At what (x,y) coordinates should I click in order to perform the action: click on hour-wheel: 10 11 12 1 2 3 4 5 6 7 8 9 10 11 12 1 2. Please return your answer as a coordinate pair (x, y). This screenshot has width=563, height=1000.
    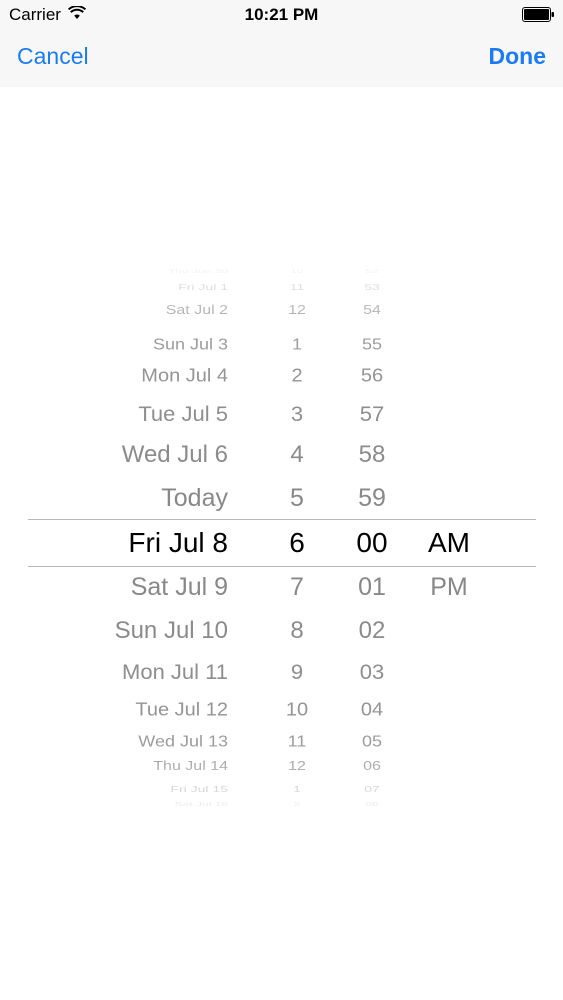
    Looking at the image, I should click on (297, 542).